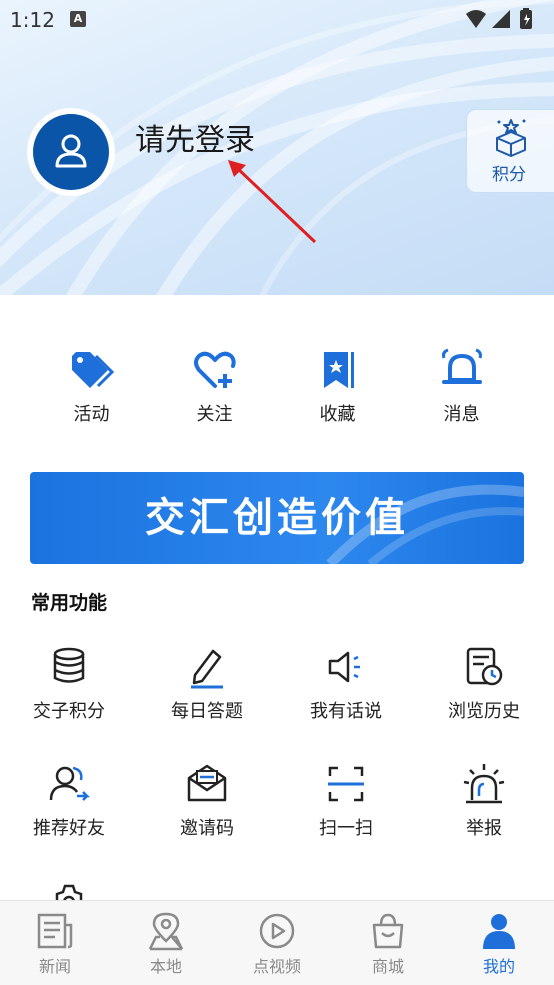  What do you see at coordinates (338, 370) in the screenshot?
I see `bookmark-star-icon` at bounding box center [338, 370].